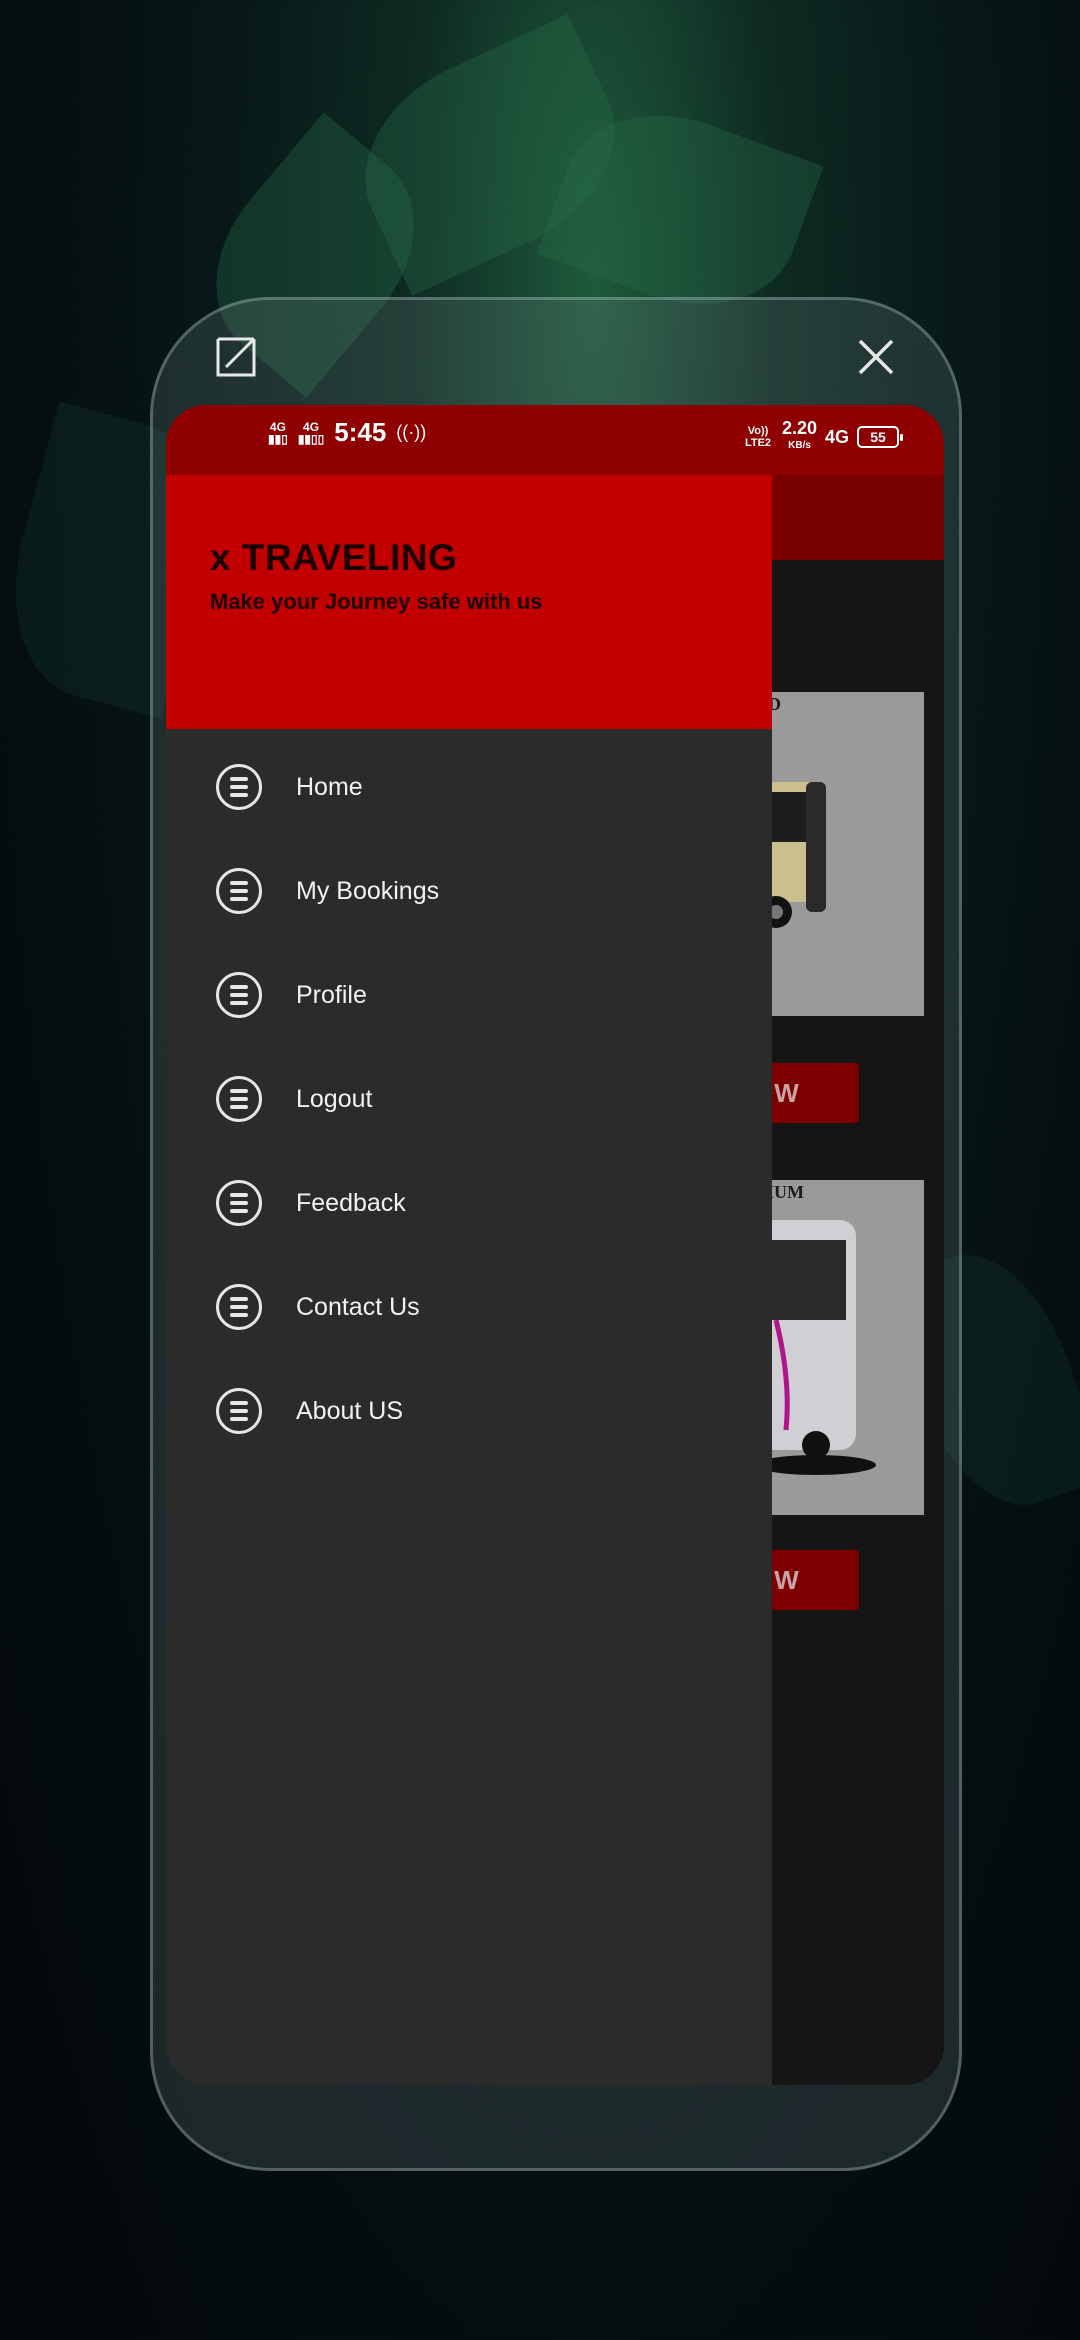 The image size is (1080, 2340). I want to click on menu-item-logout: Logout, so click(469, 1099).